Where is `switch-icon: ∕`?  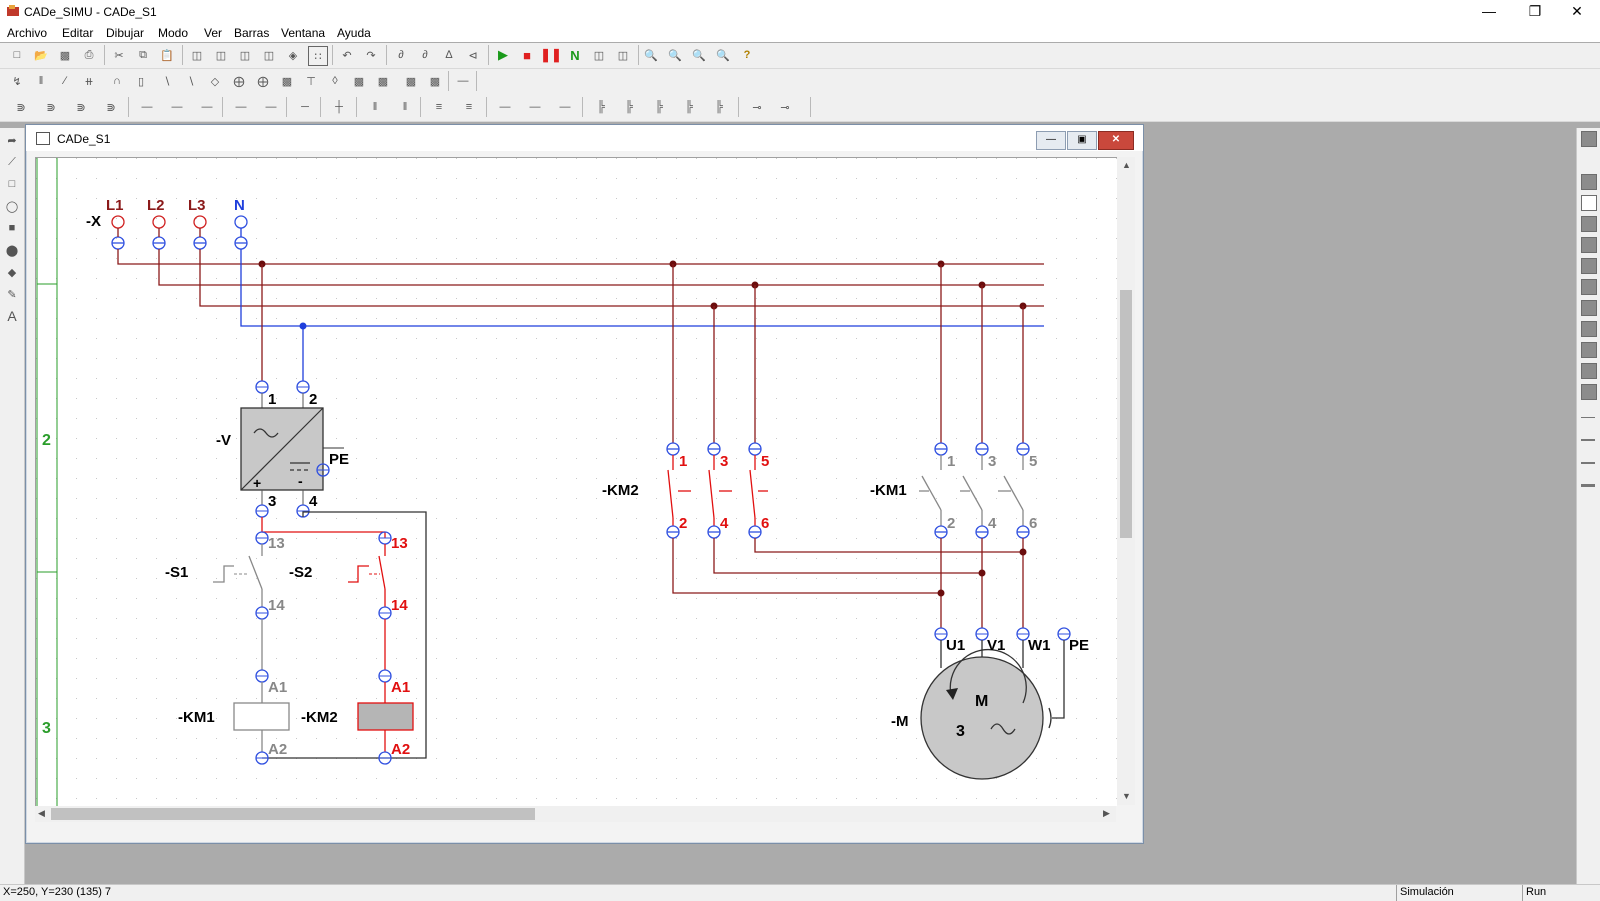 switch-icon: ∕ is located at coordinates (65, 81).